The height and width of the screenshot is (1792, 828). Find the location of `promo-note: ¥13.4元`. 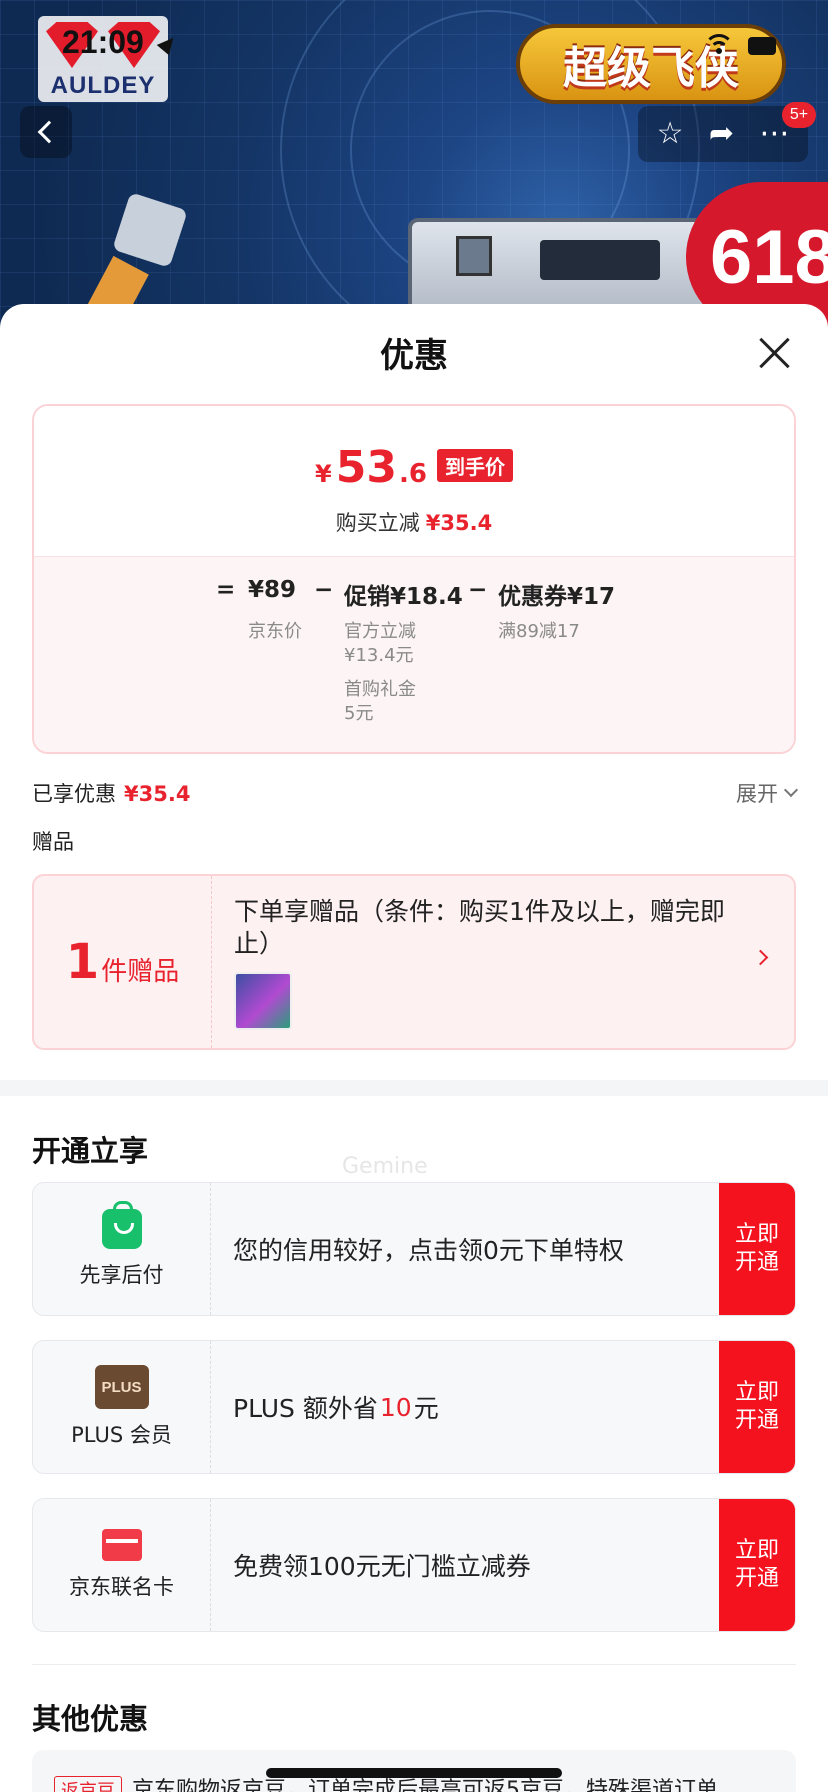

promo-note: ¥13.4元 is located at coordinates (379, 655).